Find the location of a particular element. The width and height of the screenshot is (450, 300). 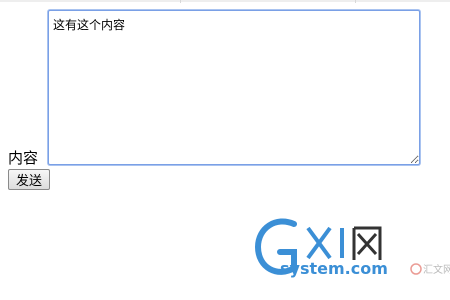

watermark-faded-text: 汇文网 is located at coordinates (436, 269).